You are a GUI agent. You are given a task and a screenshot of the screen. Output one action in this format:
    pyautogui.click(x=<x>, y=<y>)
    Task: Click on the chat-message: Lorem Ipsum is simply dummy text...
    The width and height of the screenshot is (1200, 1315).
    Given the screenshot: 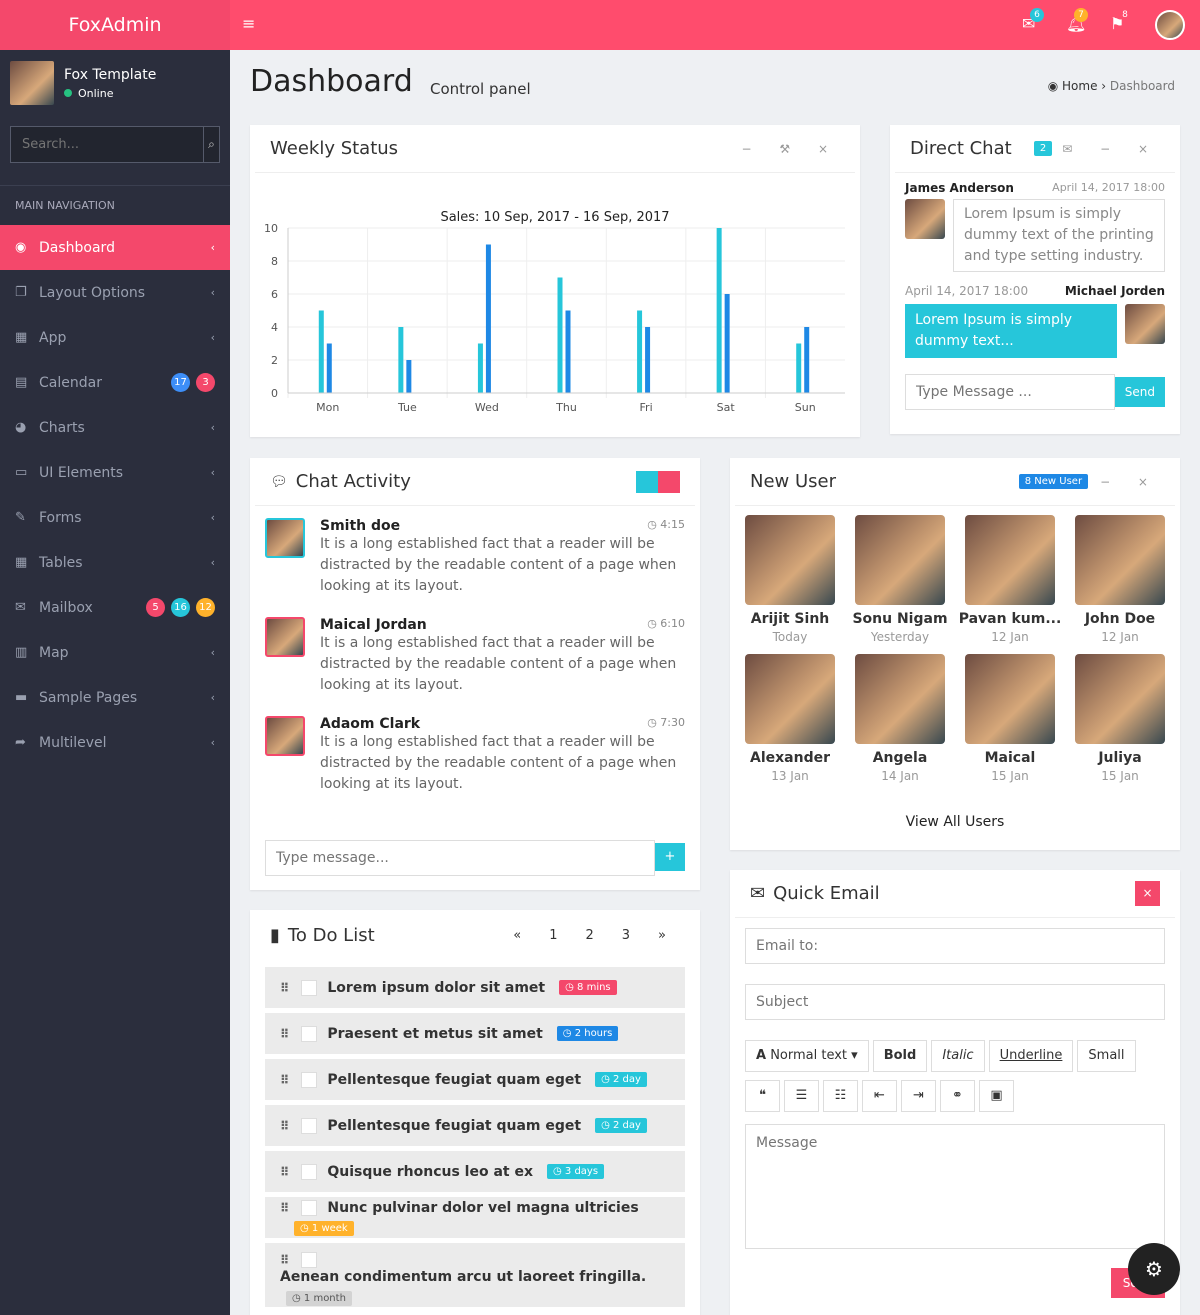 What is the action you would take?
    pyautogui.click(x=1011, y=331)
    